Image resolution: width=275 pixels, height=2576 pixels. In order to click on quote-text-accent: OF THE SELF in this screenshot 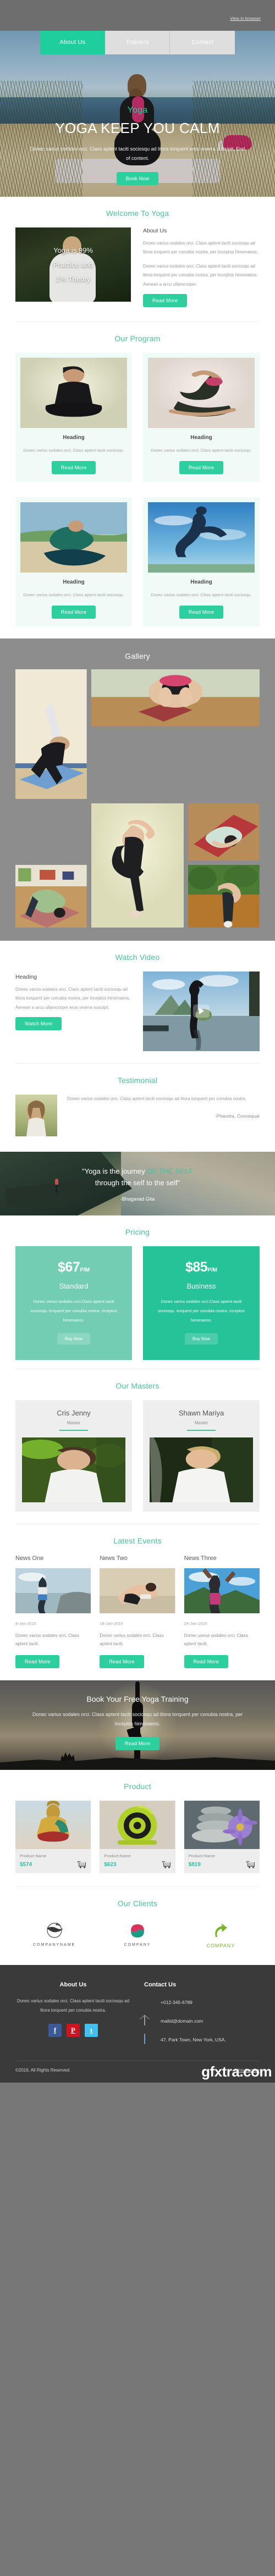, I will do `click(170, 1171)`.